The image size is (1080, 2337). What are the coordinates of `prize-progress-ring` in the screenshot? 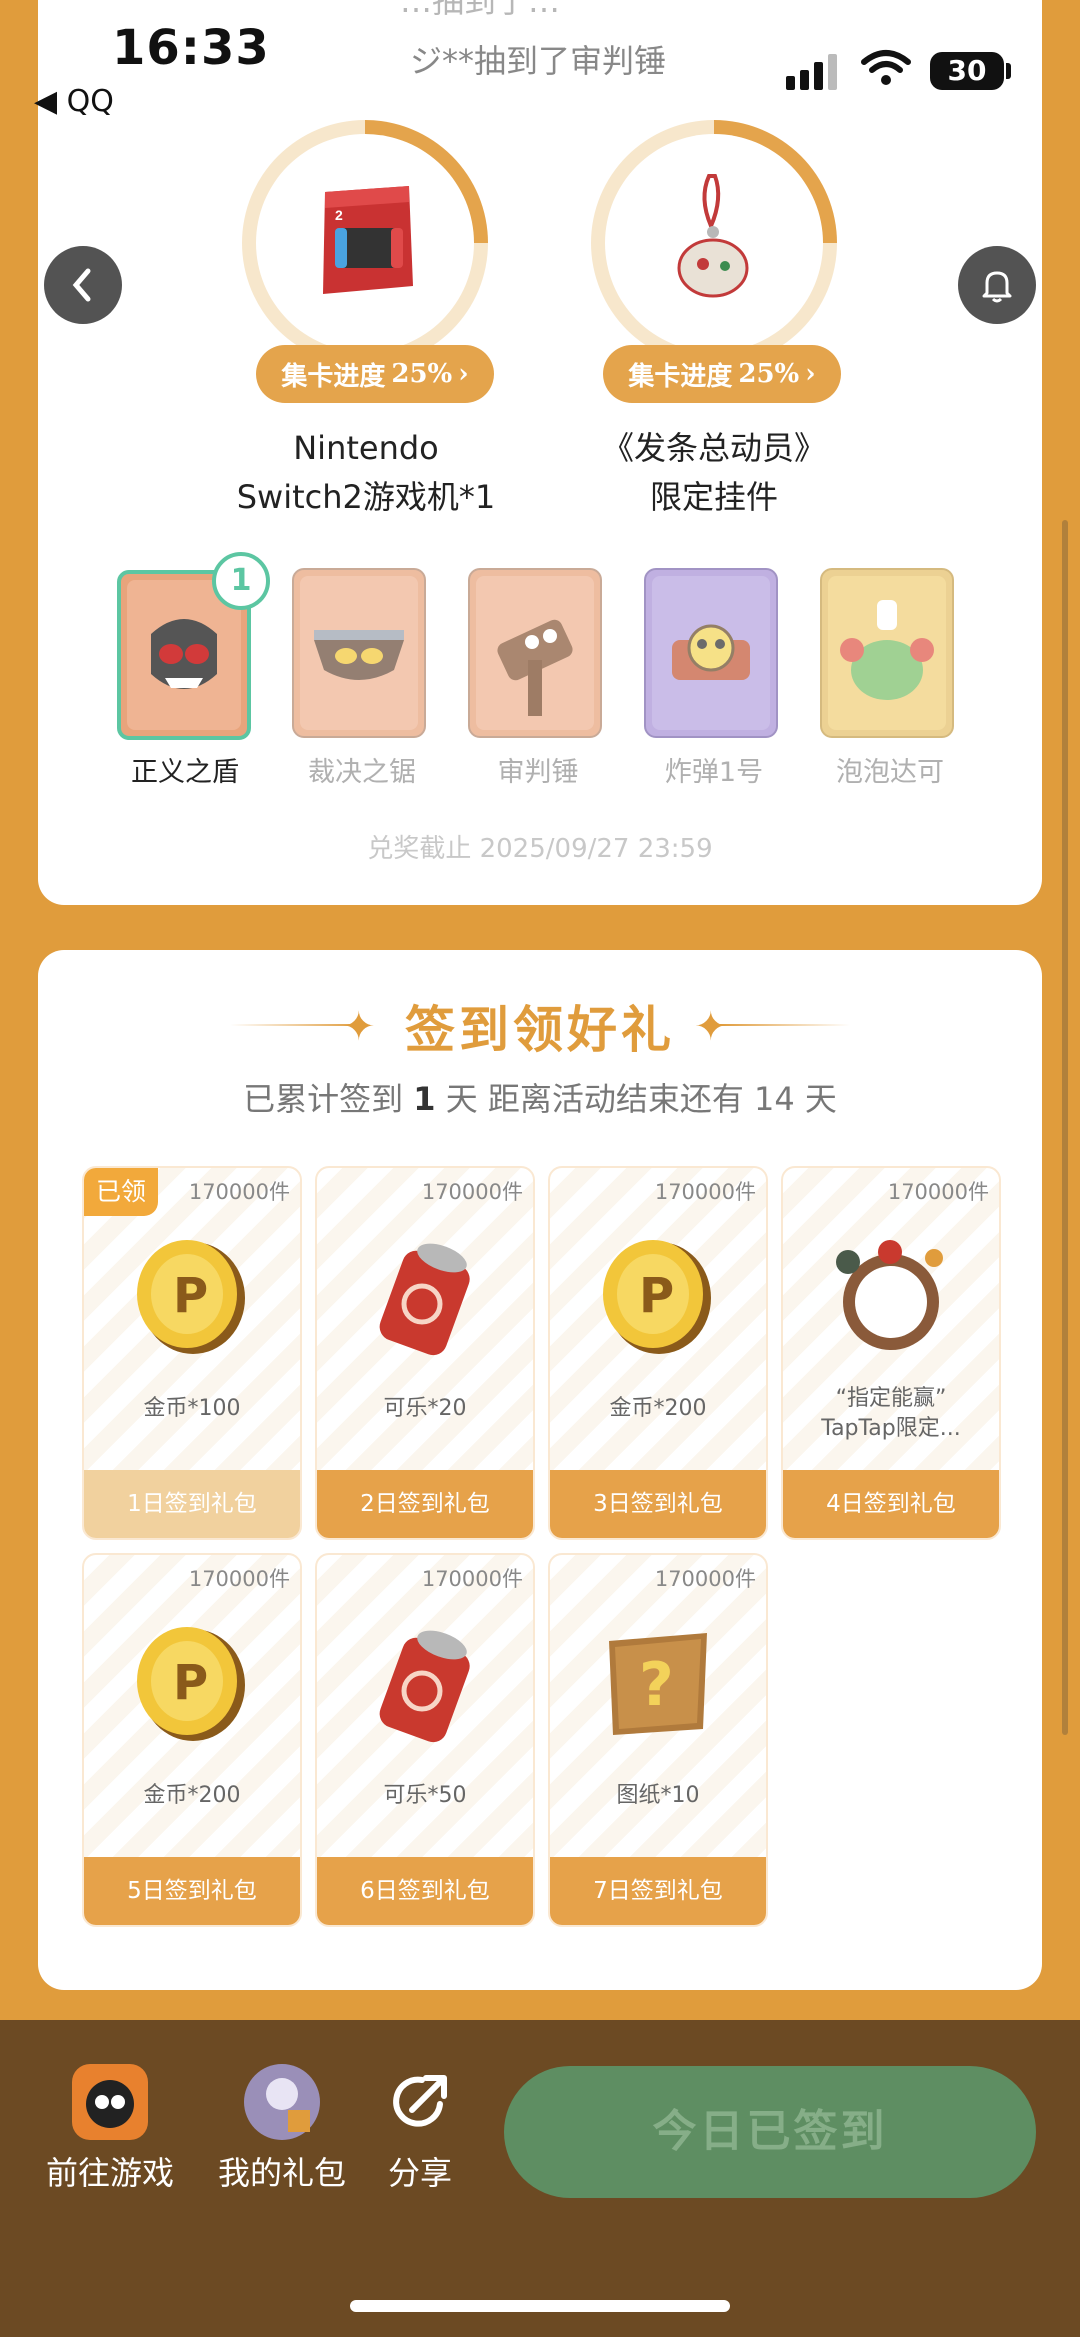 It's located at (714, 243).